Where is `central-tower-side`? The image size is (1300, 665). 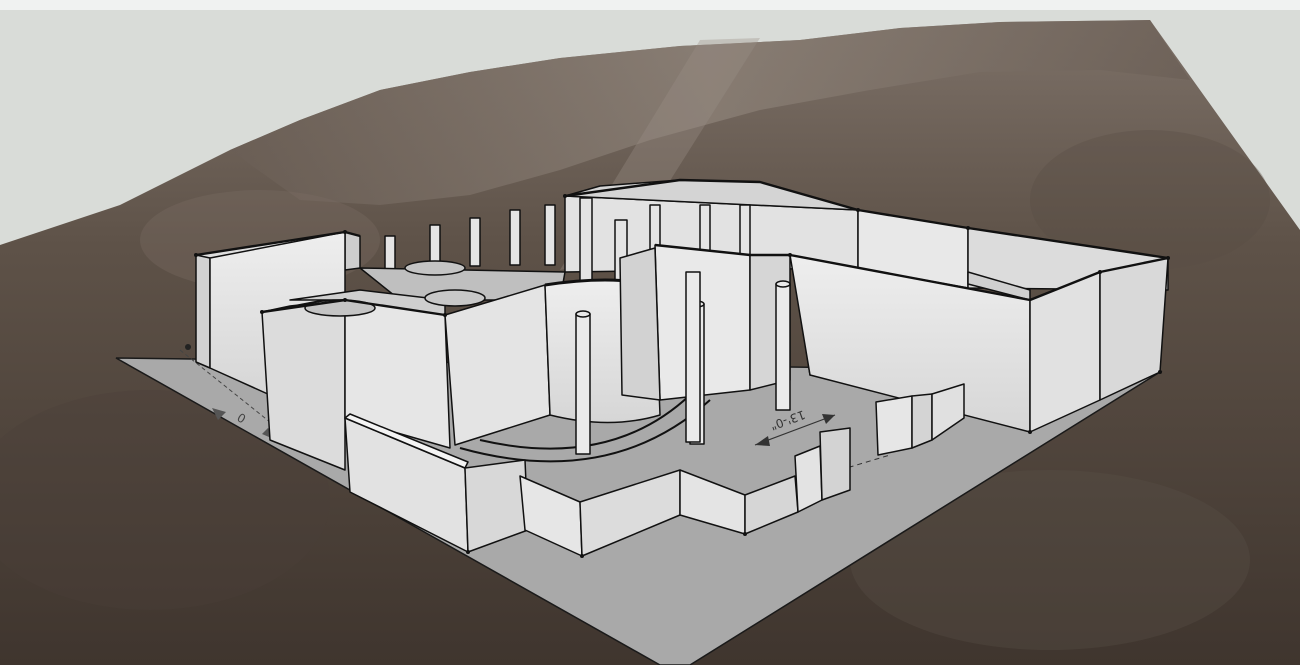
central-tower-side is located at coordinates (640, 324).